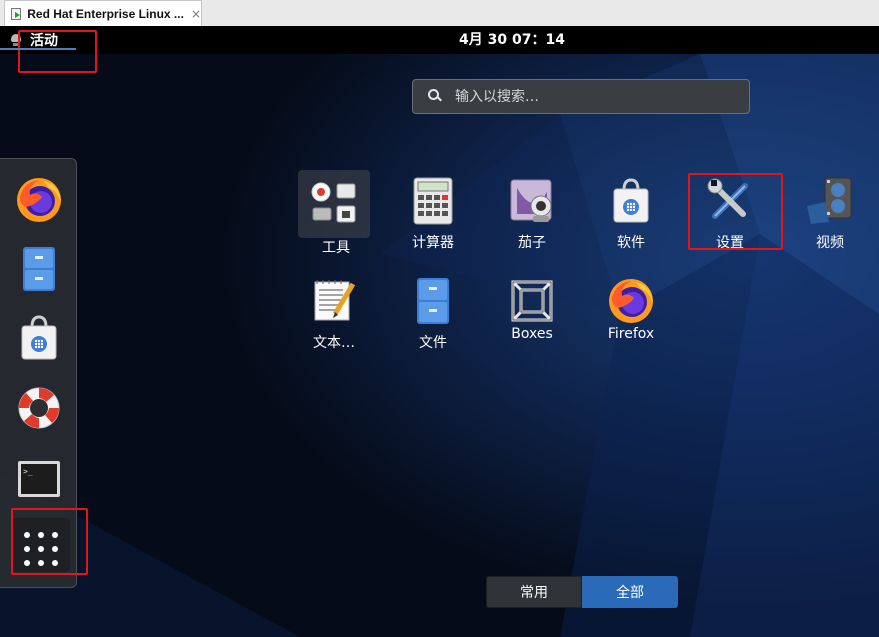  I want to click on dash-item-software, so click(39, 338).